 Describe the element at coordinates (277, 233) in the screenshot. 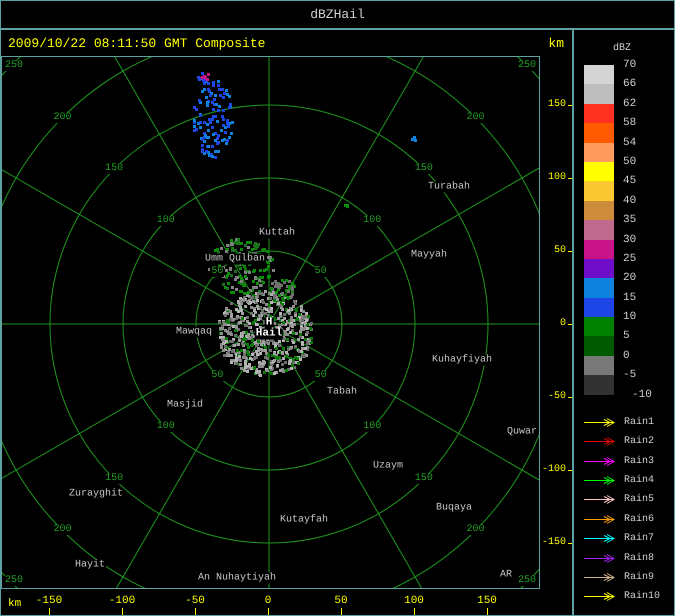

I see `place-label: Kuttah` at that location.